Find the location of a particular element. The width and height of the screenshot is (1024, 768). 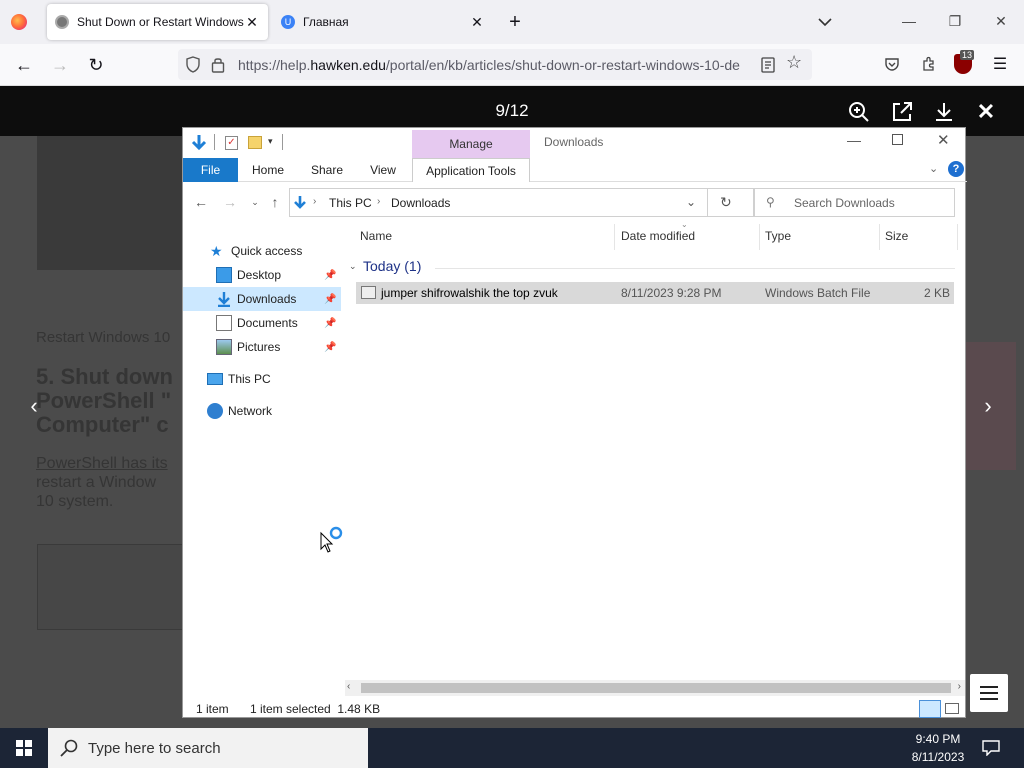

notifications-icon is located at coordinates (991, 748).